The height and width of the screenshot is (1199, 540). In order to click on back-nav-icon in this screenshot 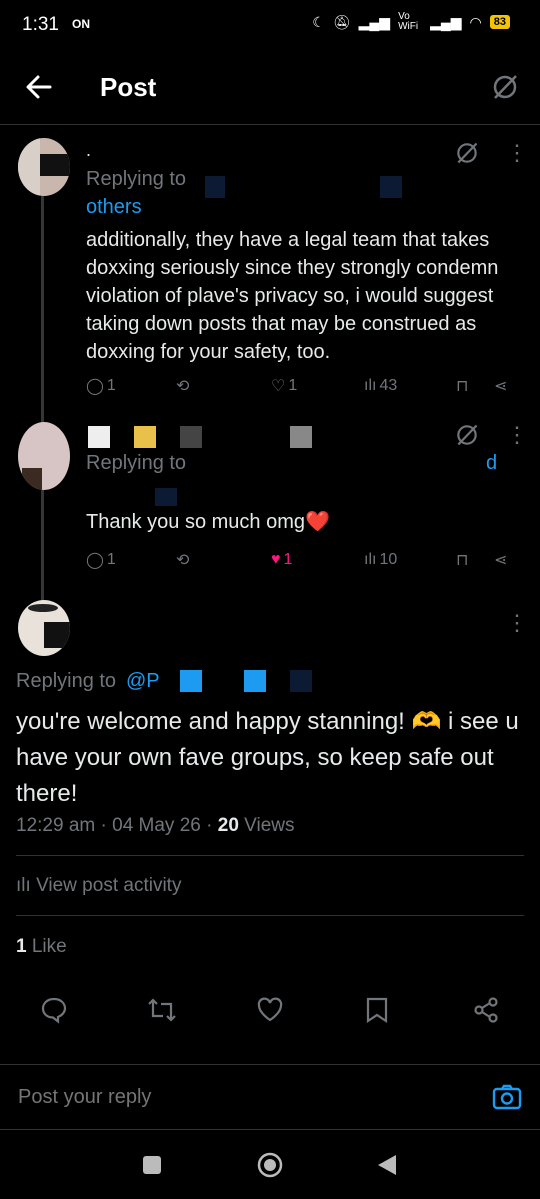, I will do `click(387, 1165)`.